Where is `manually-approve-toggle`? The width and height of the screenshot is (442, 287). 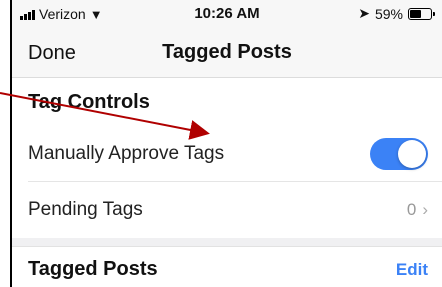 manually-approve-toggle is located at coordinates (399, 154).